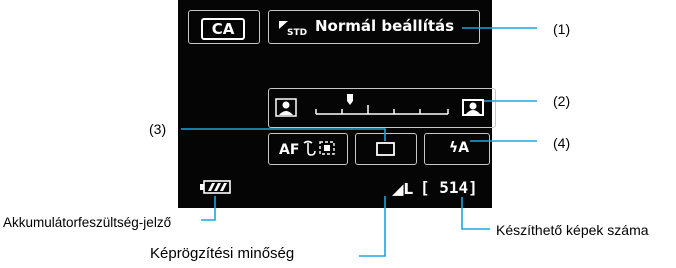 The width and height of the screenshot is (676, 268). I want to click on leader-line-quality, so click(372, 226).